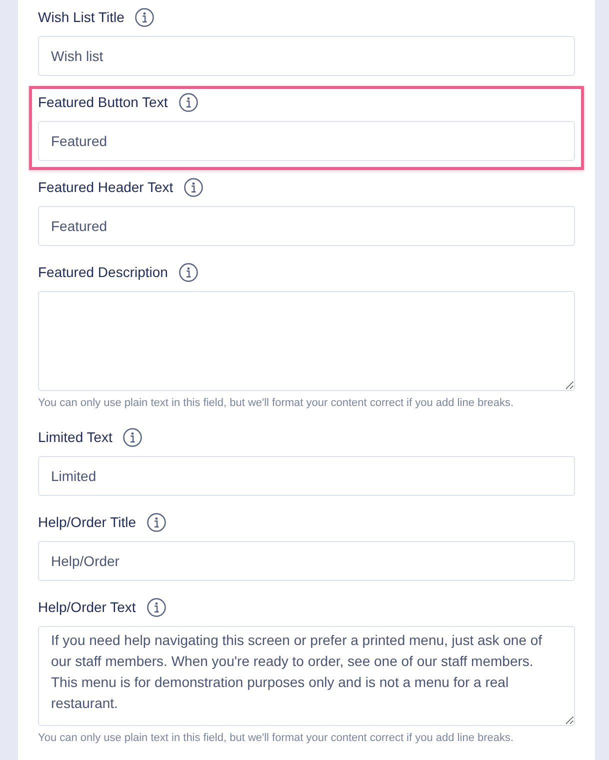  What do you see at coordinates (103, 102) in the screenshot?
I see `field-label: Featured Button Text` at bounding box center [103, 102].